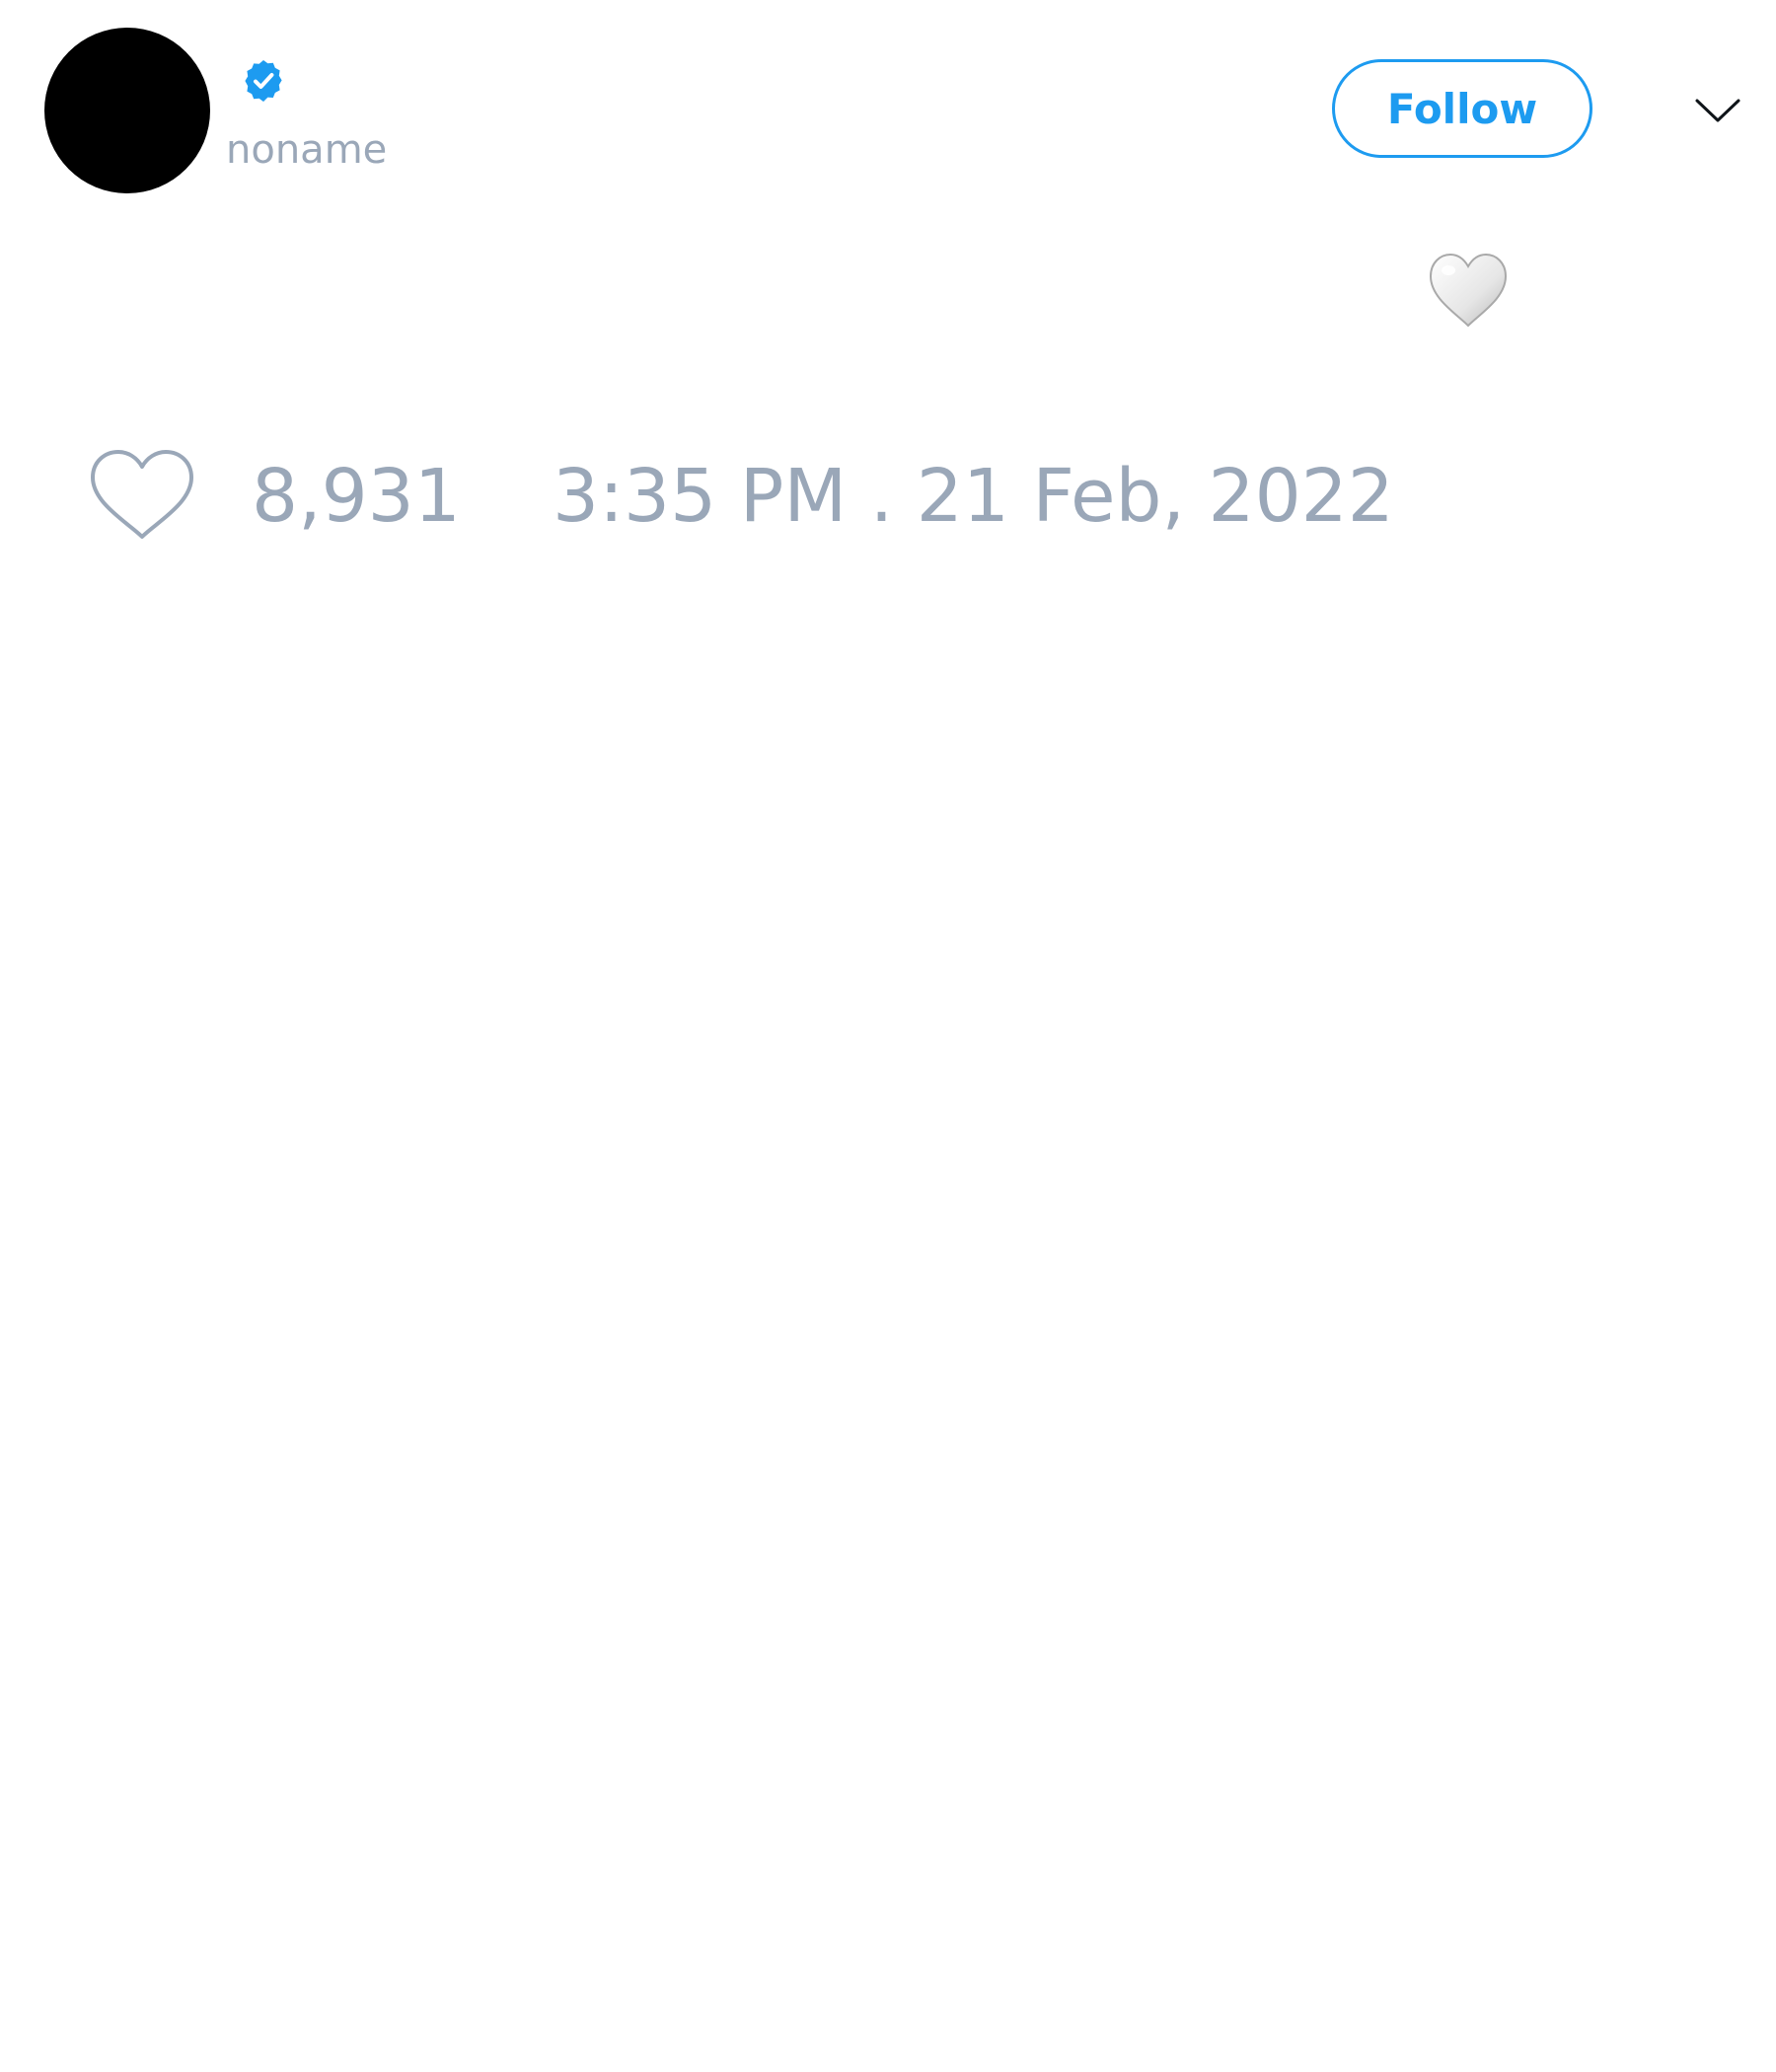  Describe the element at coordinates (307, 150) in the screenshot. I see `user-handle: noname` at that location.